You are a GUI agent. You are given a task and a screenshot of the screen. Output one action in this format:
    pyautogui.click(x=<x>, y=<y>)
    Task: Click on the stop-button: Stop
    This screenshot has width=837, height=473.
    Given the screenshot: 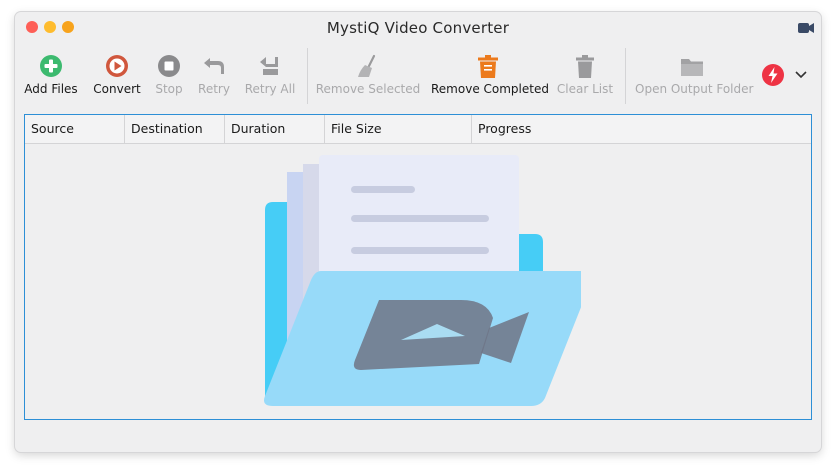 What is the action you would take?
    pyautogui.click(x=169, y=77)
    